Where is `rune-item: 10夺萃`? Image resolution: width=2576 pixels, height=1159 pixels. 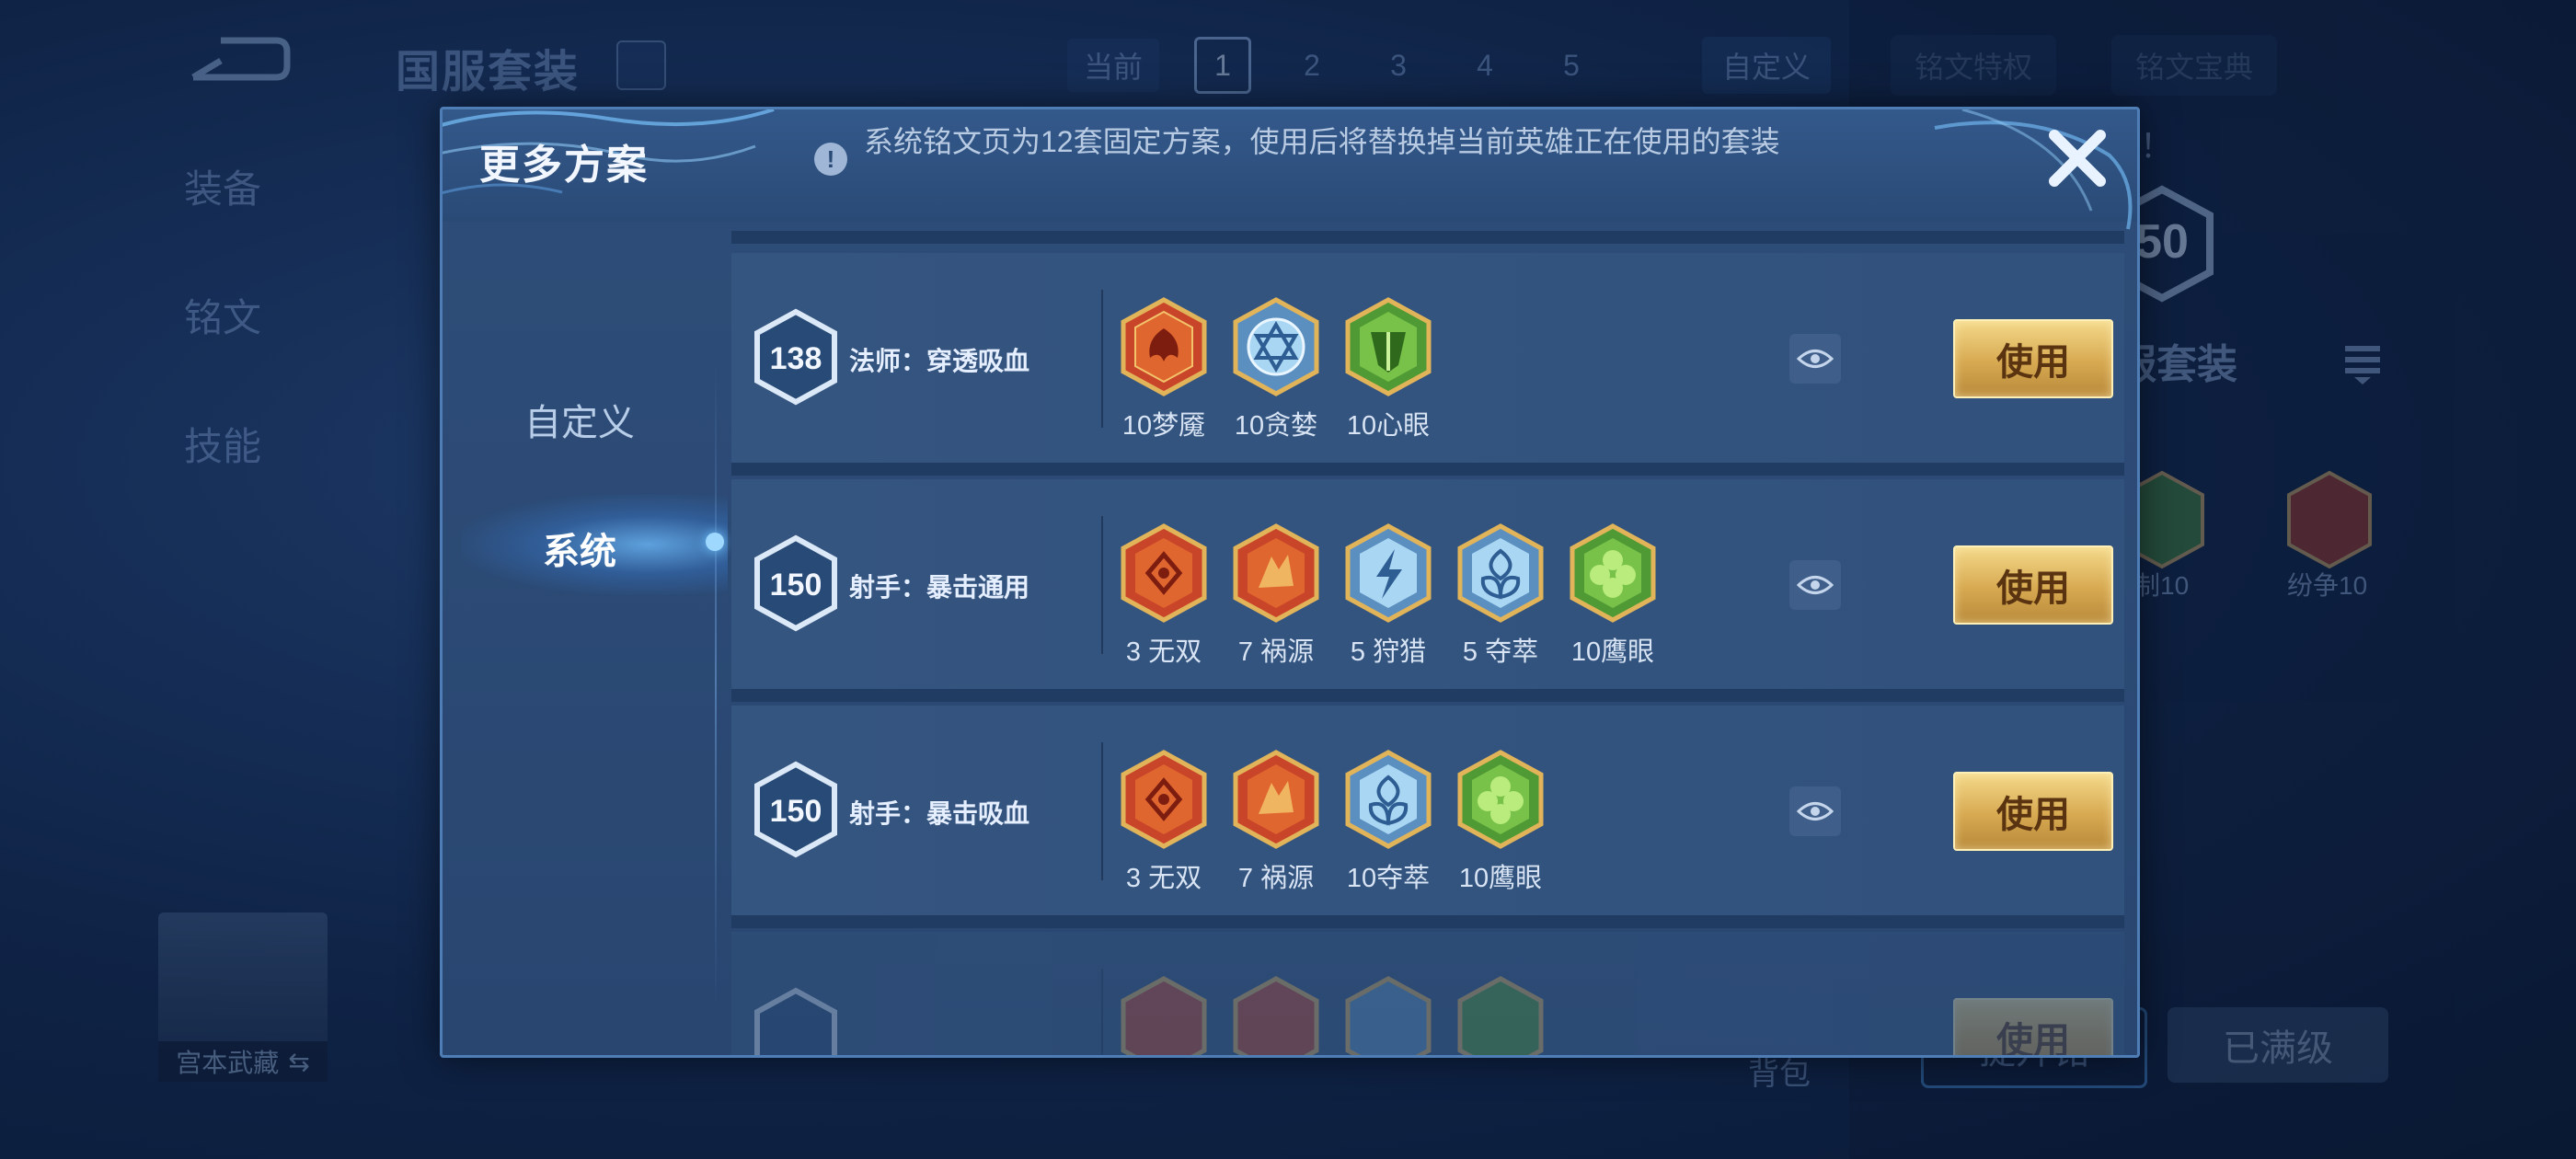 rune-item: 10夺萃 is located at coordinates (1388, 822).